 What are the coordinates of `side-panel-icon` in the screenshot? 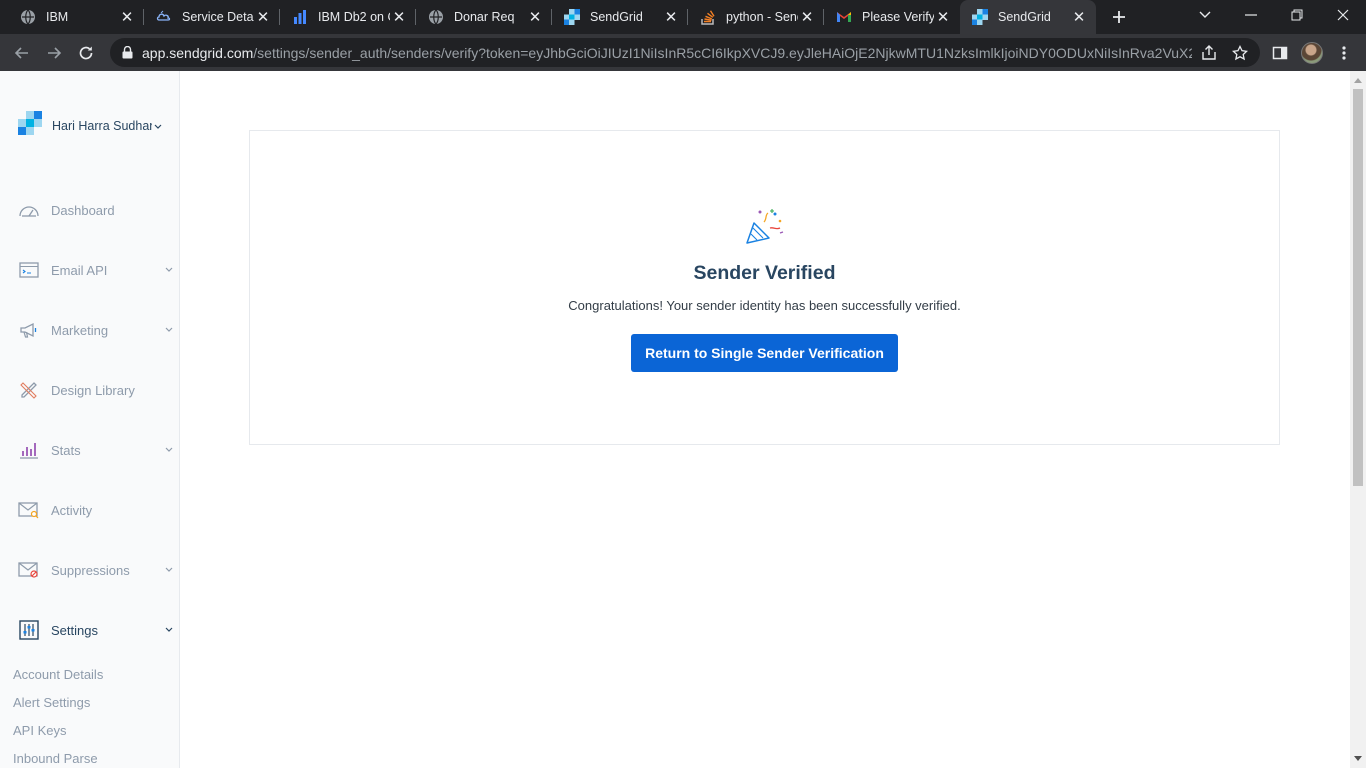 It's located at (1280, 53).